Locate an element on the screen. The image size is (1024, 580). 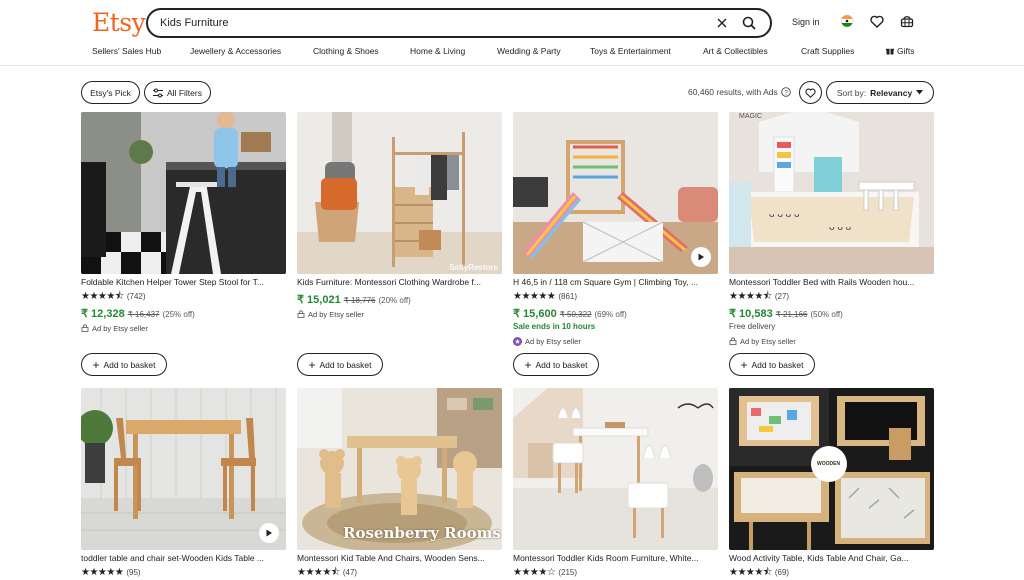
nav-gifts: Gifts is located at coordinates (900, 51).